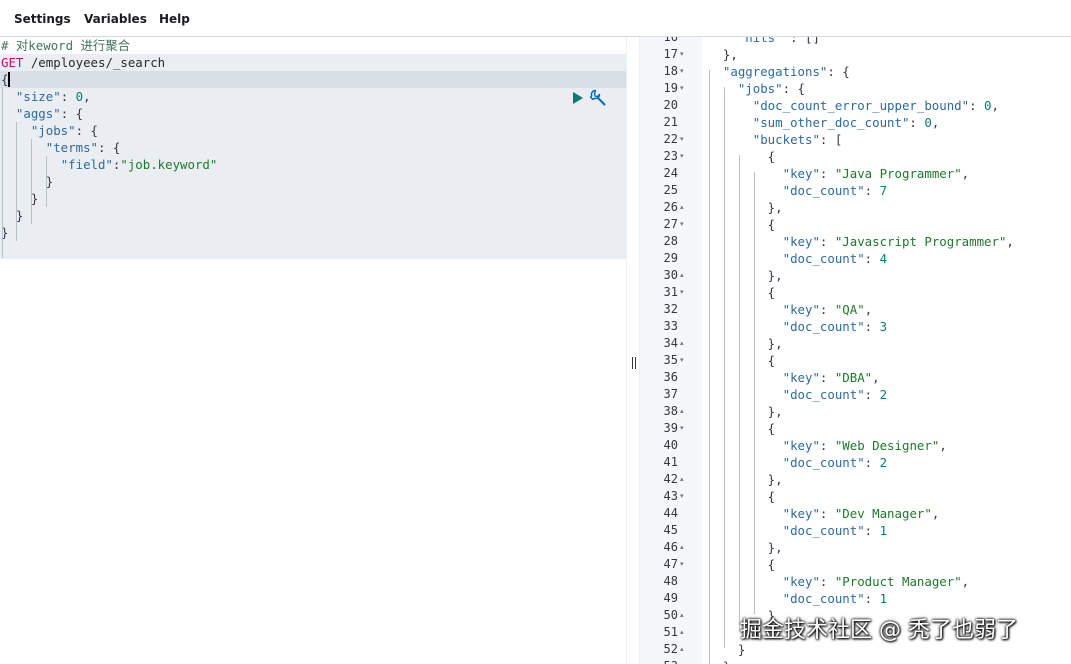 This screenshot has height=664, width=1071. What do you see at coordinates (9, 79) in the screenshot?
I see `text-cursor` at bounding box center [9, 79].